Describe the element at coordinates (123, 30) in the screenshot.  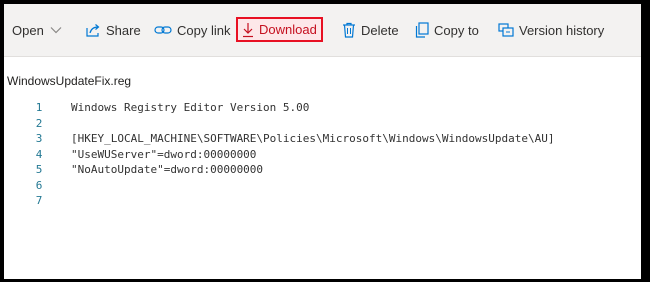
I see `share-label: Share` at that location.